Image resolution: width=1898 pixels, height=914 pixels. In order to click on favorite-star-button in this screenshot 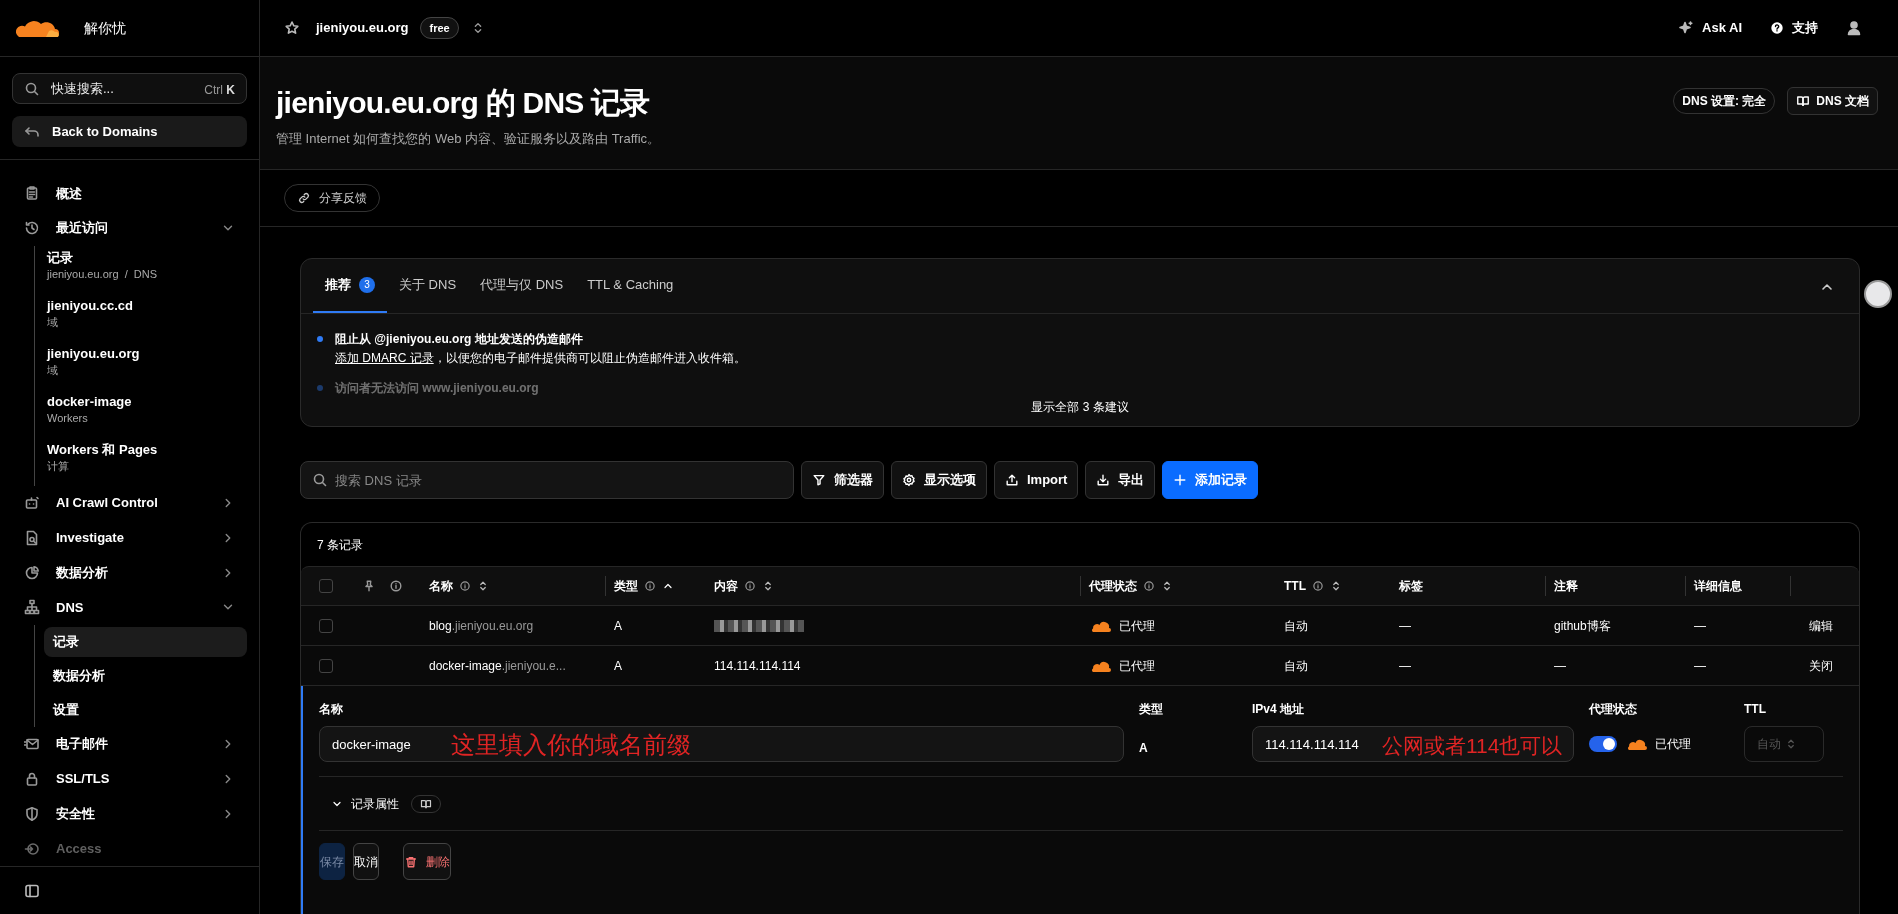, I will do `click(292, 28)`.